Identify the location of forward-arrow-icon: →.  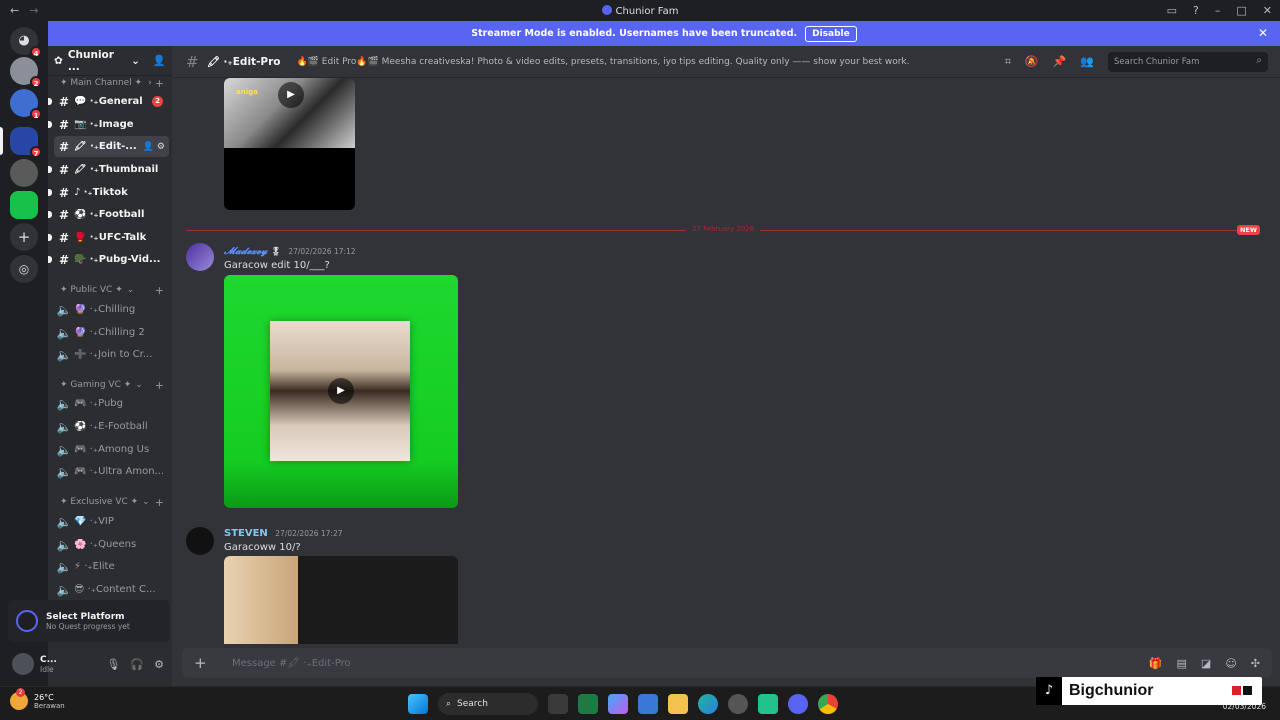
(33, 10).